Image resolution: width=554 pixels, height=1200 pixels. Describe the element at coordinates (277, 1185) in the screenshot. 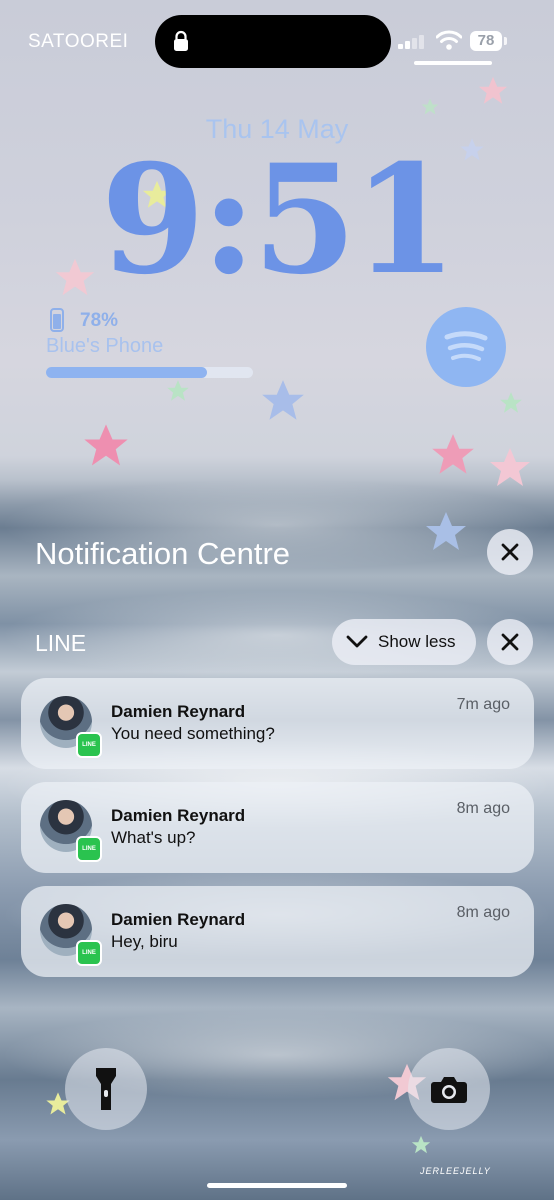

I see `home-indicator` at that location.